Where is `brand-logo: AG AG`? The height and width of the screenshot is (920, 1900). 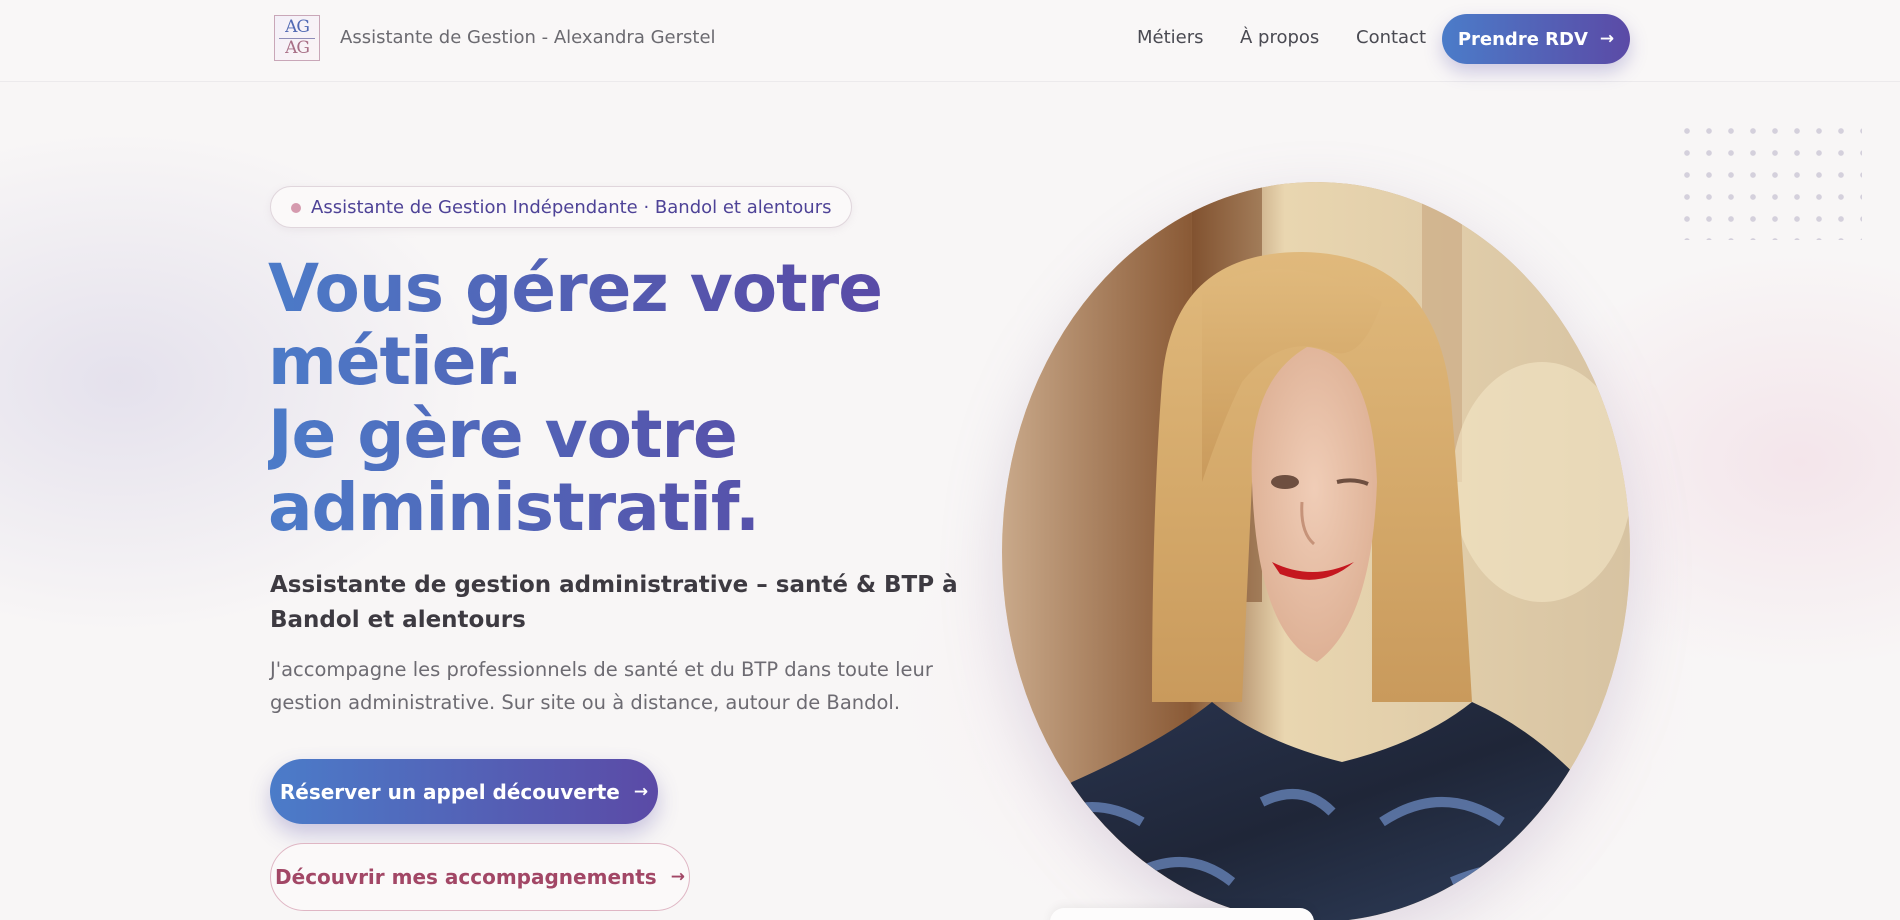
brand-logo: AG AG is located at coordinates (297, 38).